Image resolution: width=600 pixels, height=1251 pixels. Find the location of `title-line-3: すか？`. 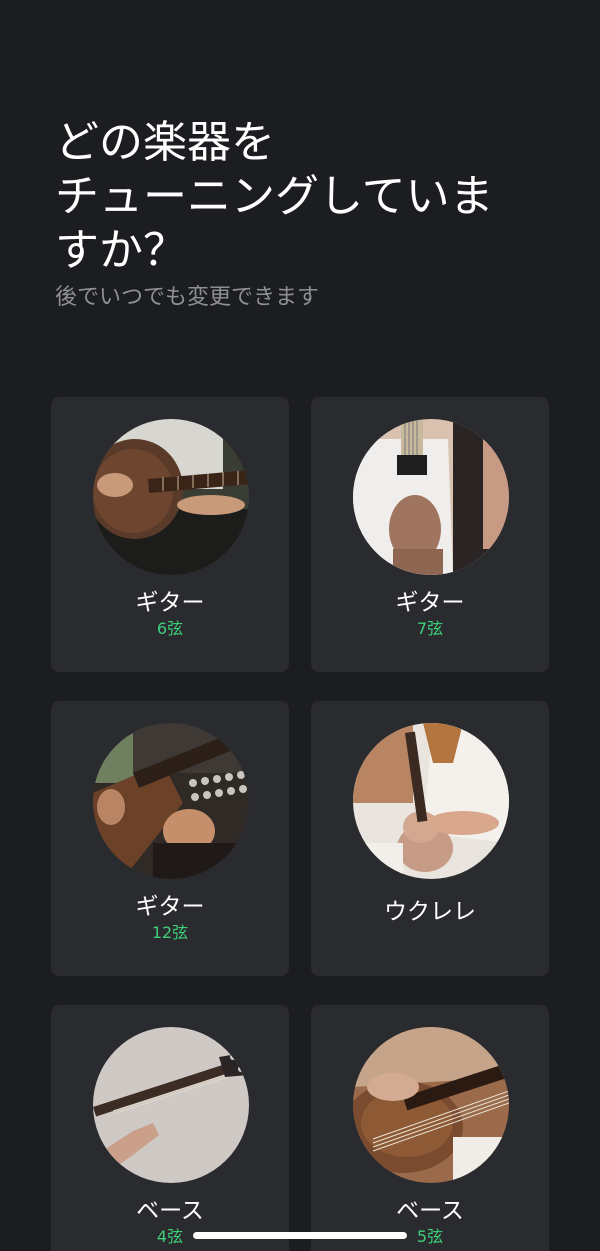

title-line-3: すか？ is located at coordinates (121, 250).